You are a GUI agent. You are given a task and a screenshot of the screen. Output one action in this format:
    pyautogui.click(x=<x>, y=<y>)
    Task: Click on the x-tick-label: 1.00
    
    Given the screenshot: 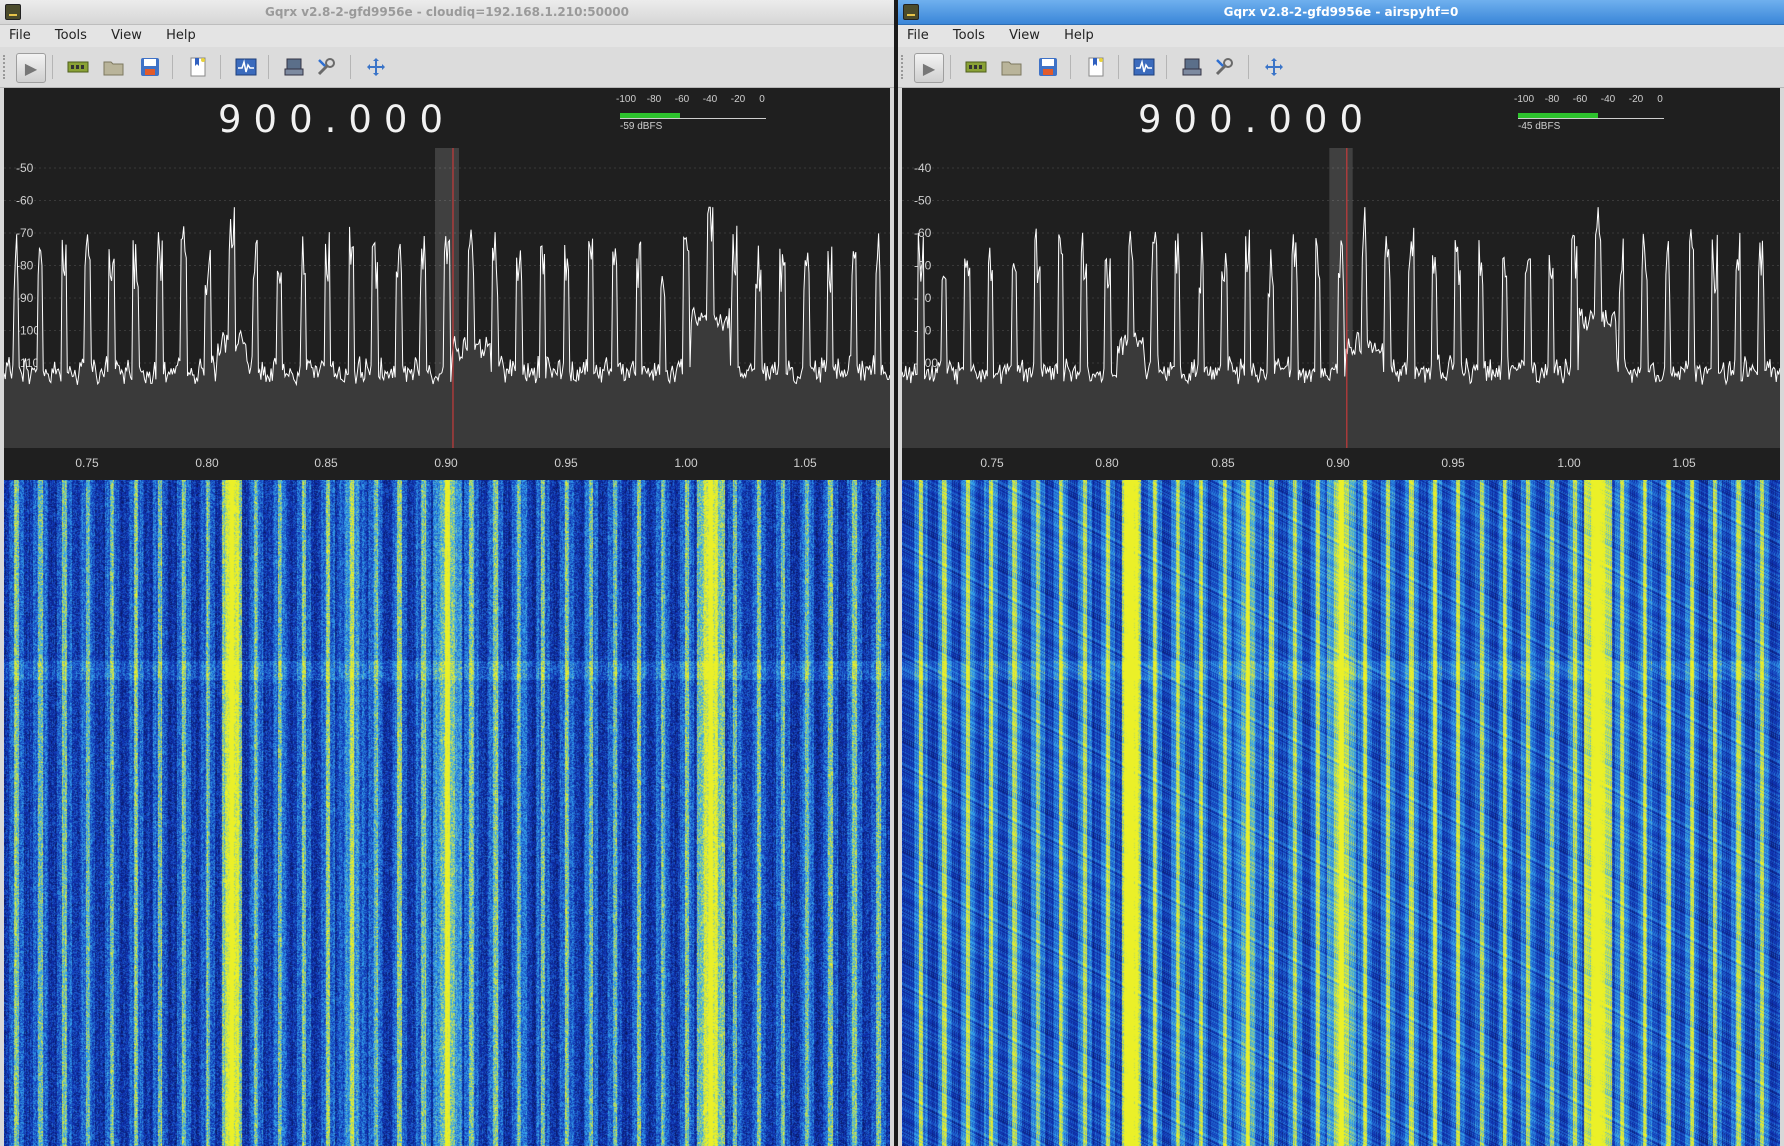 What is the action you would take?
    pyautogui.click(x=686, y=463)
    